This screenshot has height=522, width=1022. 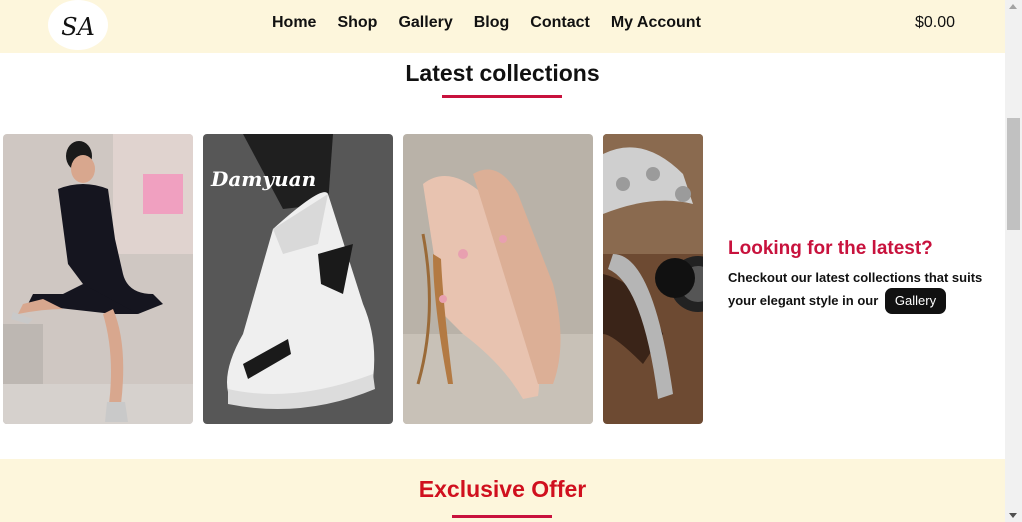 I want to click on scroll-down-arrow-icon, so click(x=1013, y=515).